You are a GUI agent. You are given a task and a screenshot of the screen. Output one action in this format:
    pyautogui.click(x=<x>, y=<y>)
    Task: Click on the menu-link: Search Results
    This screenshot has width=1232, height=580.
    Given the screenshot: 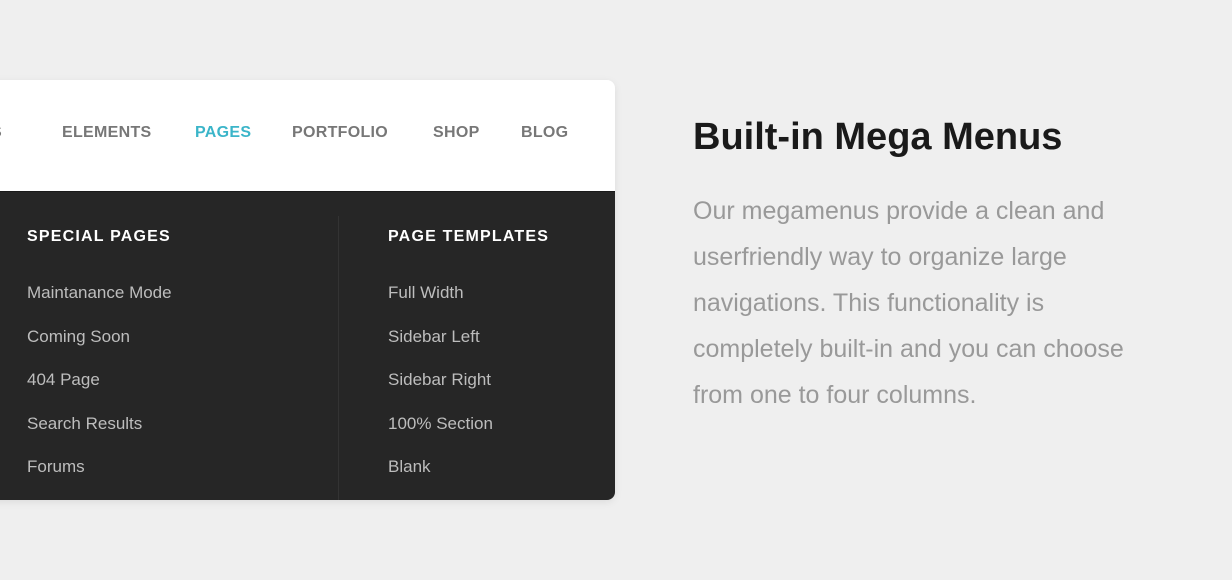 What is the action you would take?
    pyautogui.click(x=84, y=424)
    